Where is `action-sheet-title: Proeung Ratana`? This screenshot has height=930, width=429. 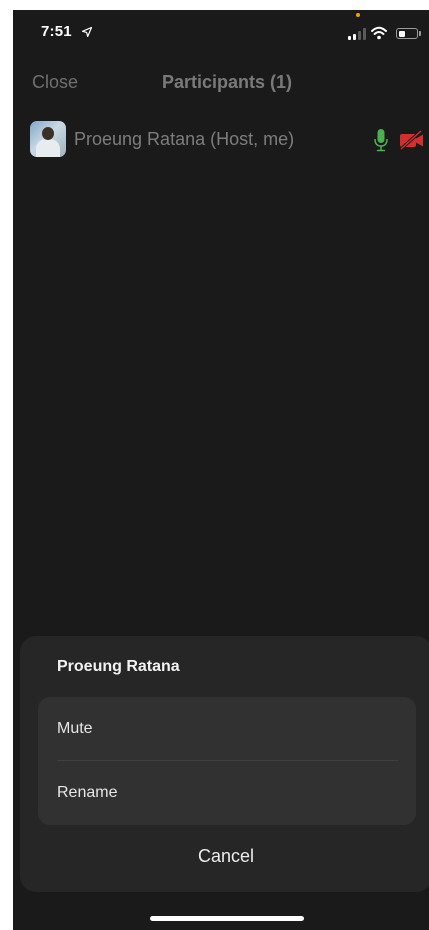
action-sheet-title: Proeung Ratana is located at coordinates (118, 666).